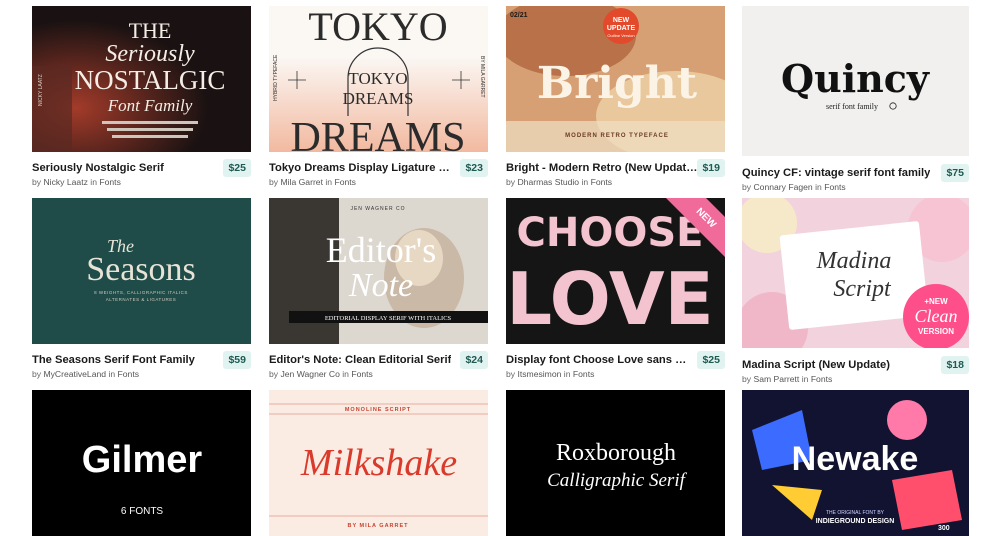 Image resolution: width=1000 pixels, height=536 pixels. Describe the element at coordinates (237, 360) in the screenshot. I see `price-badge: $59` at that location.